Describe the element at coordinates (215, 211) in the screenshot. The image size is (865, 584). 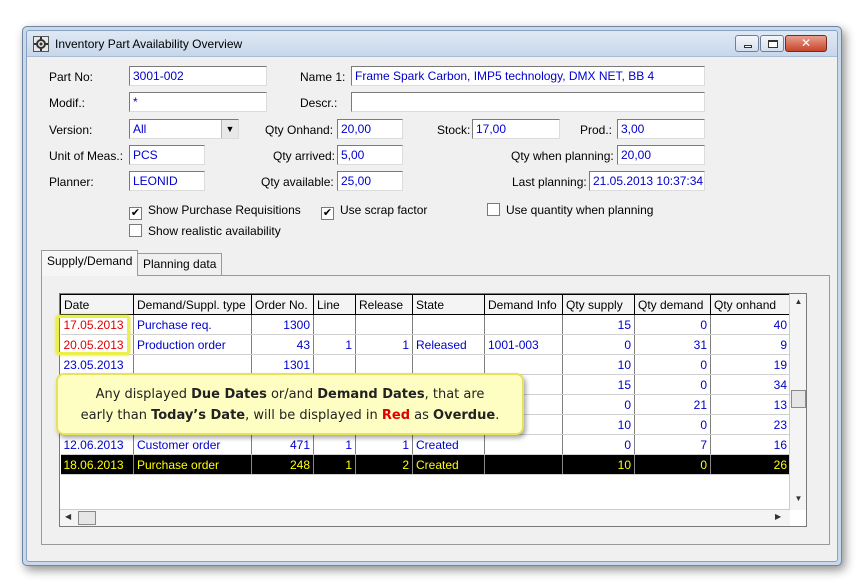
I see `show-purchase-requisitions-checkbox: ✔ Show Purchase Requisitions` at that location.